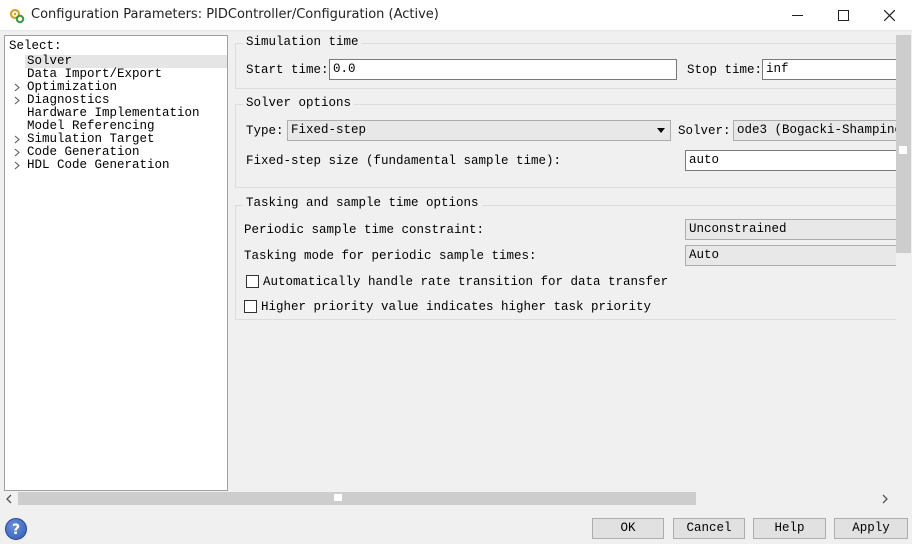  I want to click on apply-button: Apply, so click(871, 528).